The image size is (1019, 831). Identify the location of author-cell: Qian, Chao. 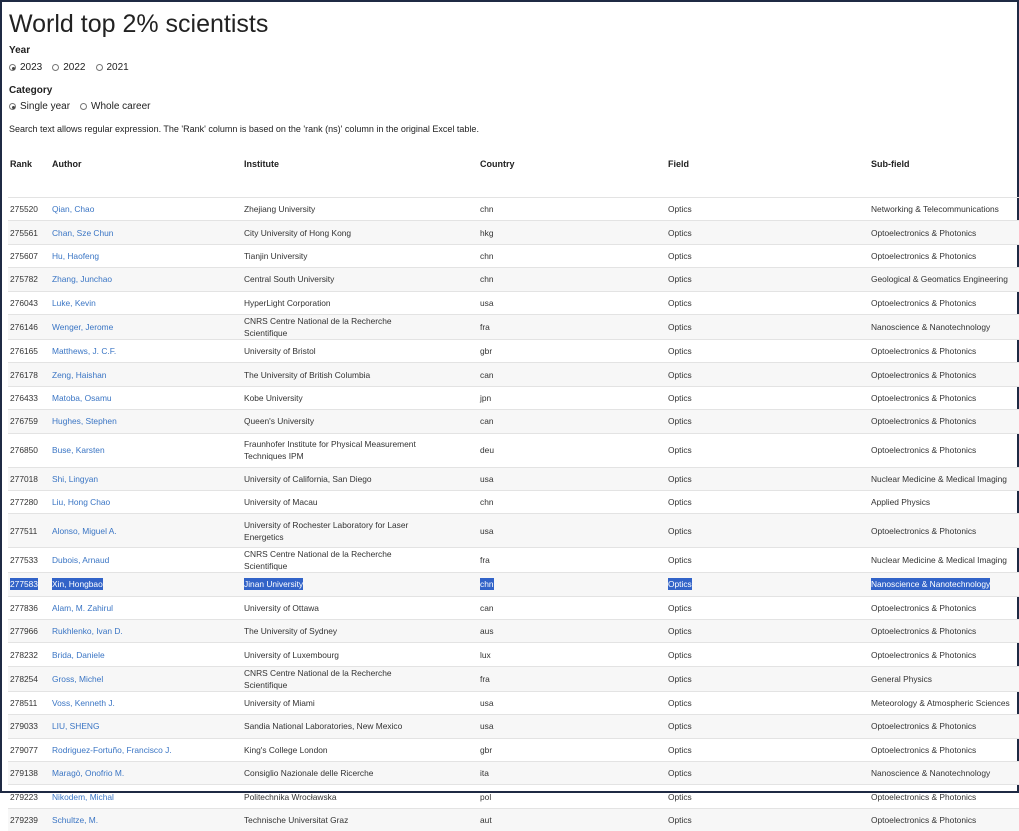
(146, 209).